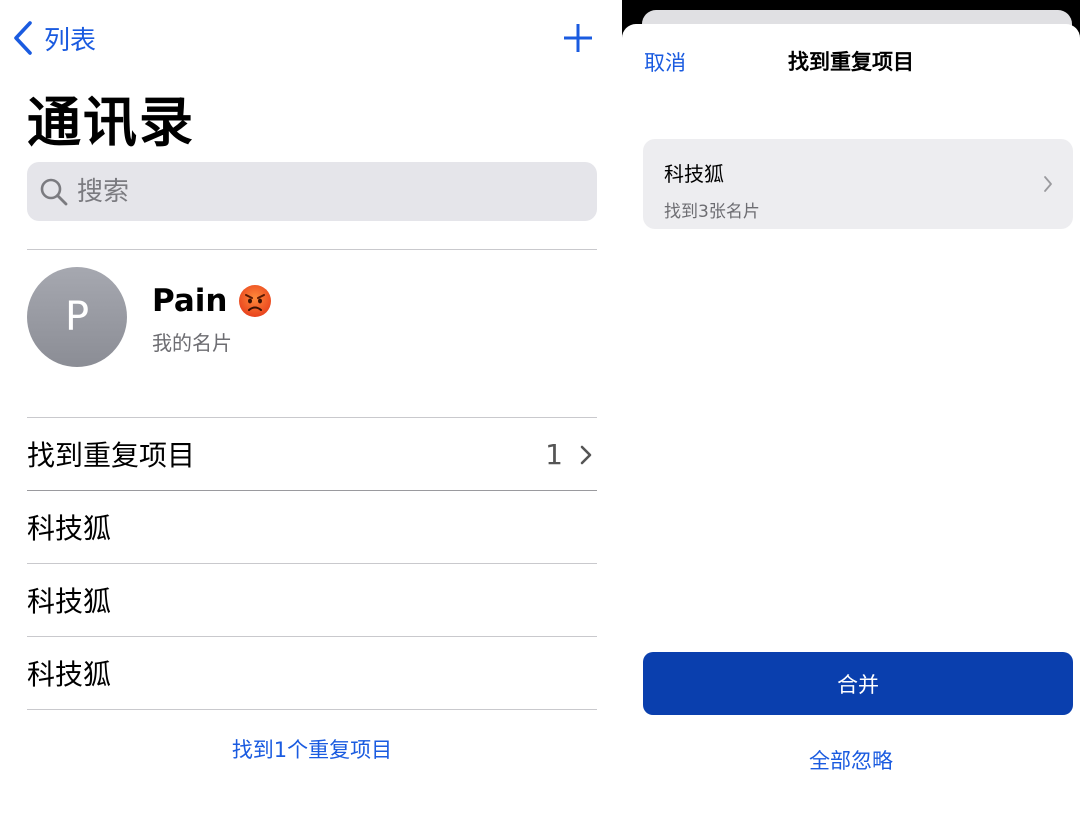 Image resolution: width=1080 pixels, height=831 pixels. I want to click on search-bar, so click(312, 191).